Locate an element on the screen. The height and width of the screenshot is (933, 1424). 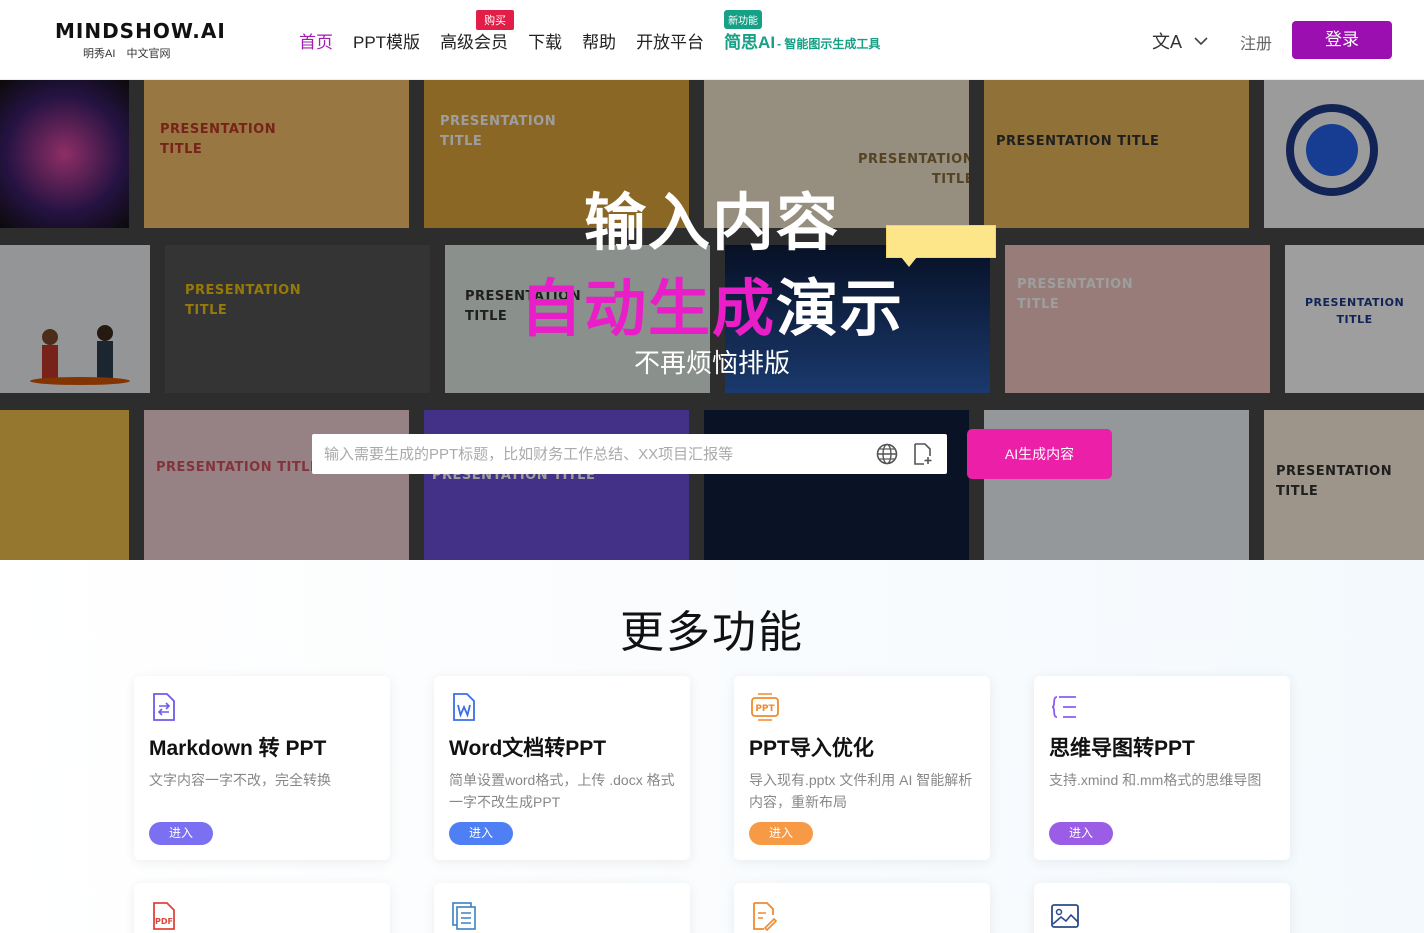
card-title: 思维导图转PPT is located at coordinates (1122, 748).